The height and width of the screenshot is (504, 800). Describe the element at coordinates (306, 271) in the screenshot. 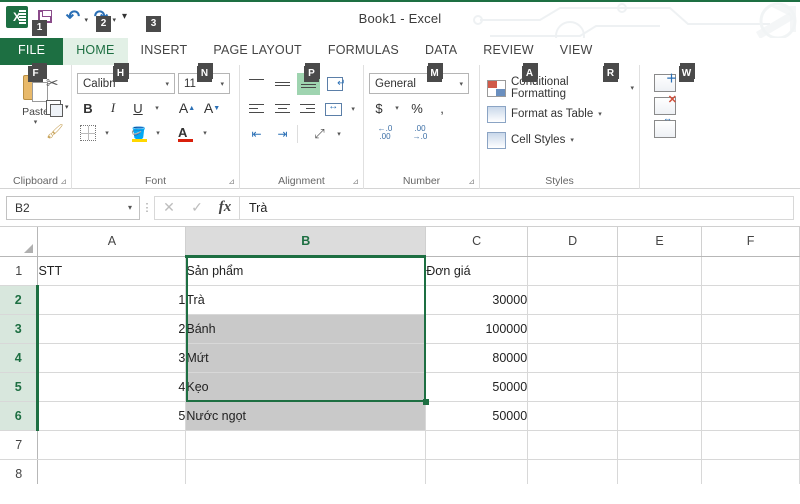

I see `cell-B1: Sản phẩm` at that location.